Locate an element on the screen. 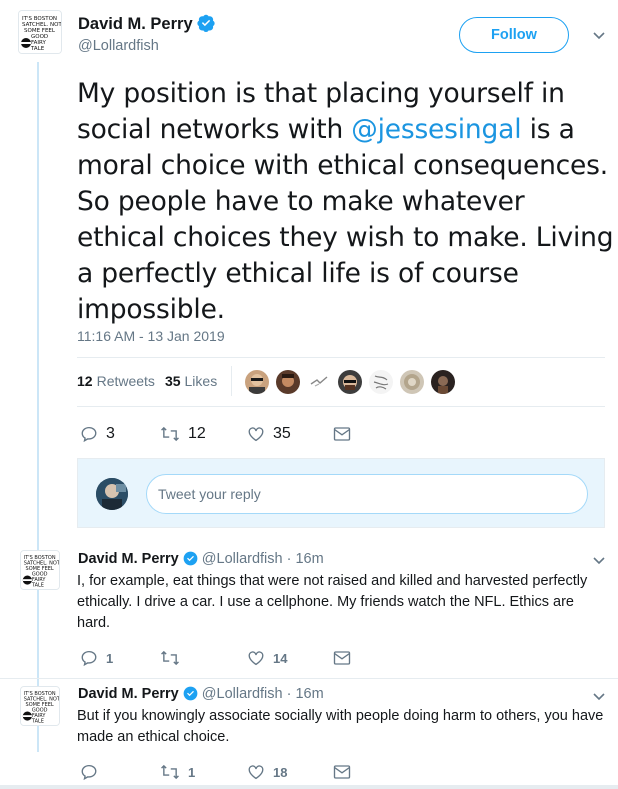 The height and width of the screenshot is (789, 618). bottom-border is located at coordinates (309, 787).